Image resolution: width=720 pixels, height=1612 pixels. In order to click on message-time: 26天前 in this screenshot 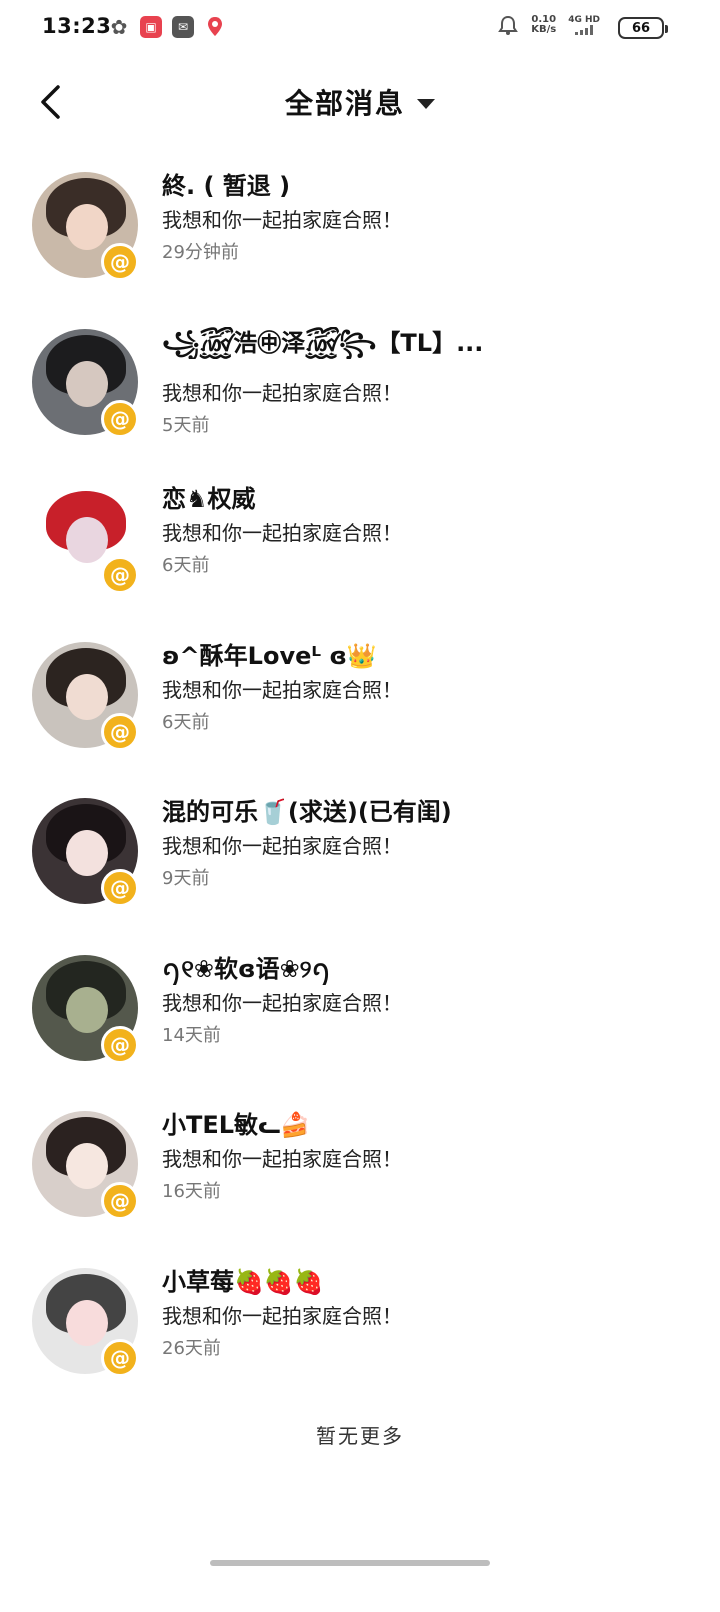, I will do `click(191, 1348)`.